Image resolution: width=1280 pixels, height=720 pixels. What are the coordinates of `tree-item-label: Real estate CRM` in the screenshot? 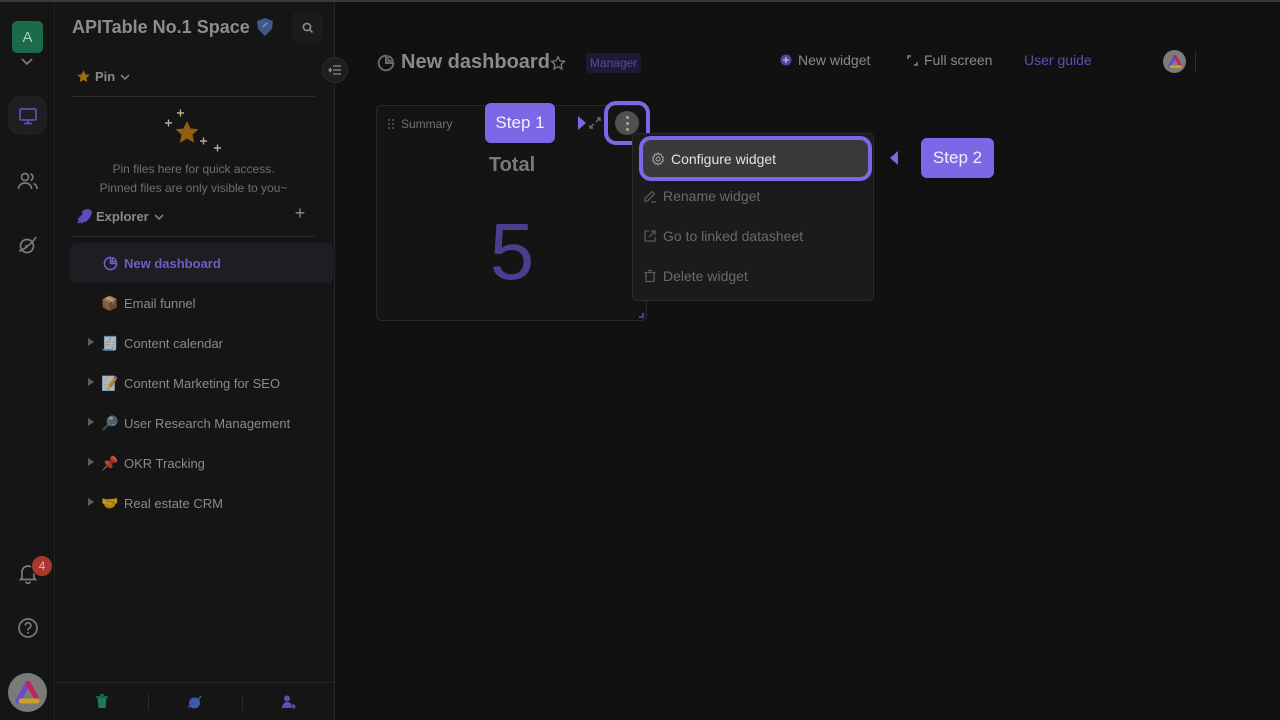 It's located at (173, 503).